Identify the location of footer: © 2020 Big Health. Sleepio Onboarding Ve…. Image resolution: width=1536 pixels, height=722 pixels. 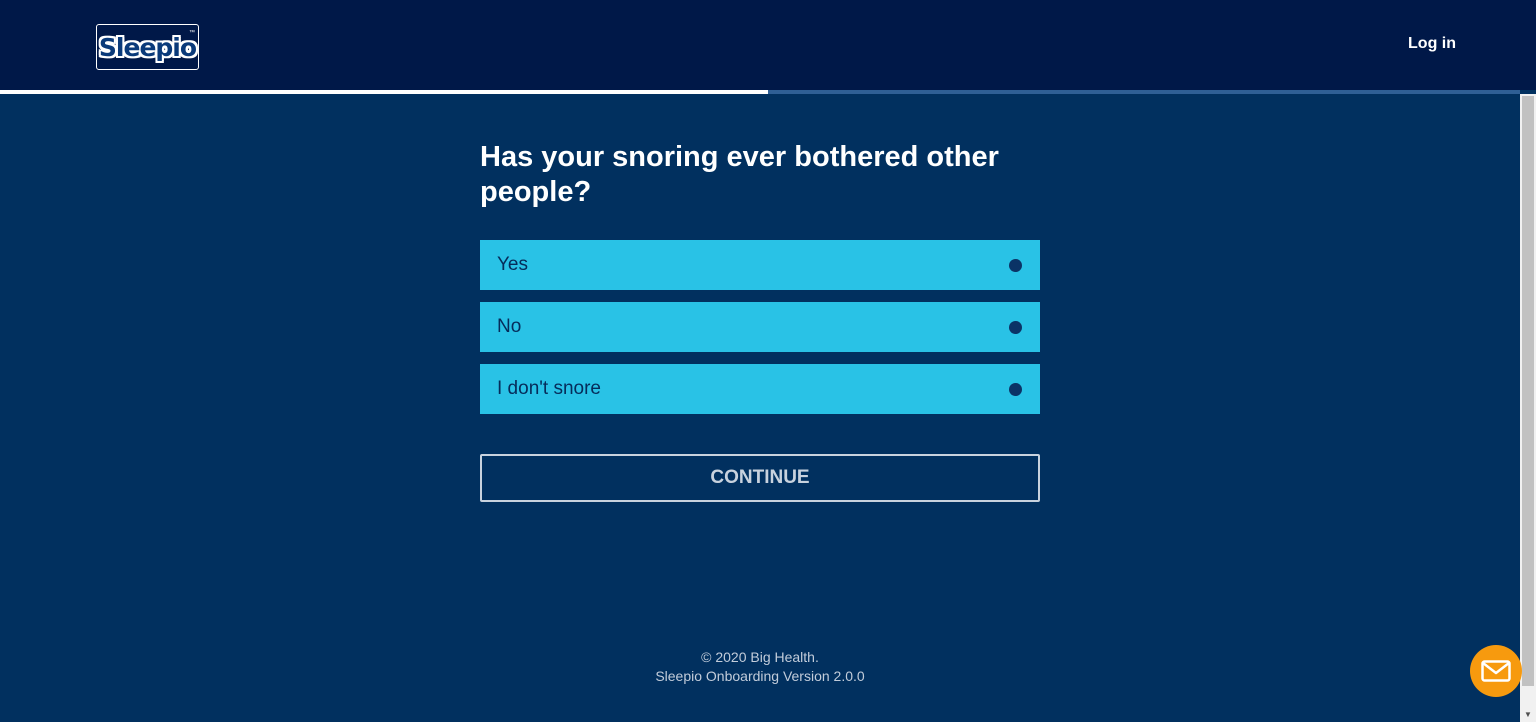
(760, 667).